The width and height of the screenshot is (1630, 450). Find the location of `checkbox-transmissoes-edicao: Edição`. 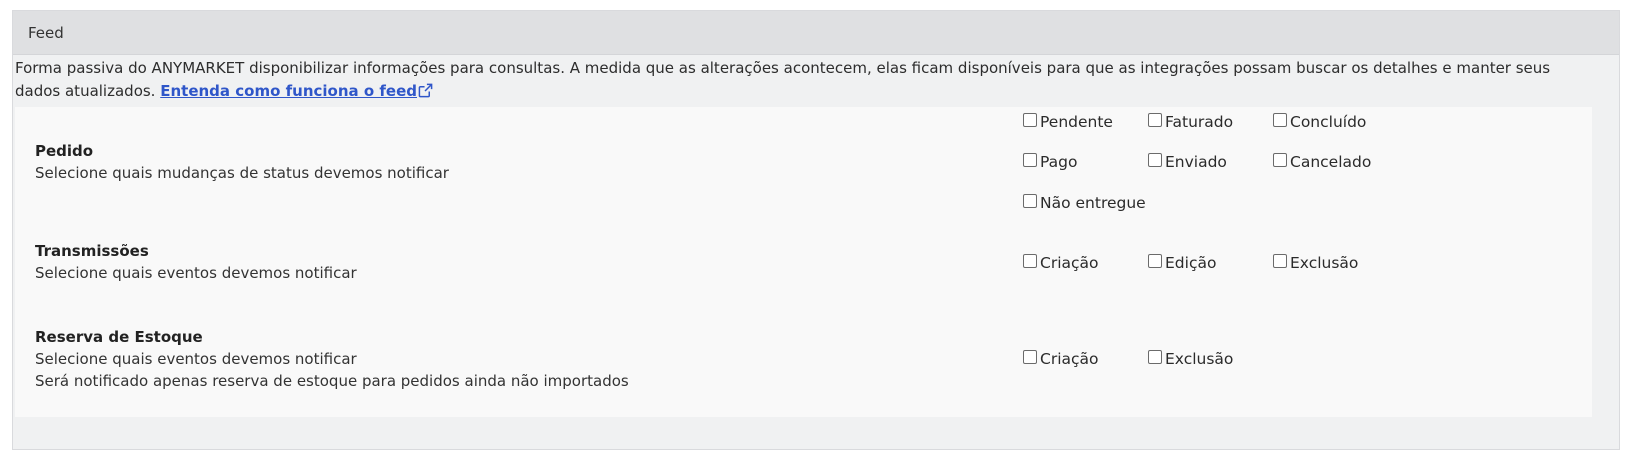

checkbox-transmissoes-edicao: Edição is located at coordinates (1182, 263).